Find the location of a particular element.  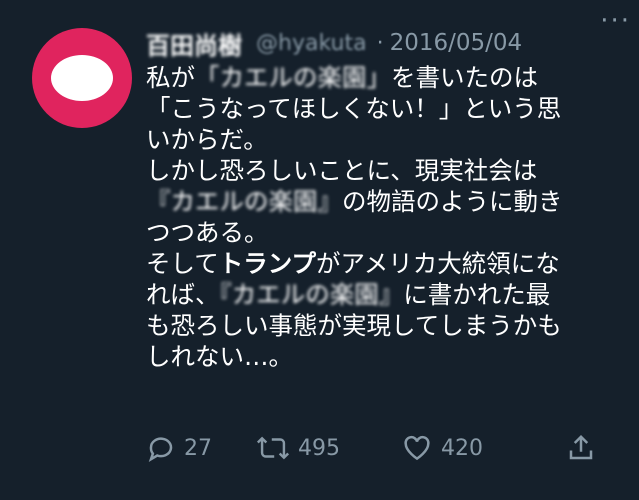

tweet-date: 2016/05/04 is located at coordinates (456, 43).